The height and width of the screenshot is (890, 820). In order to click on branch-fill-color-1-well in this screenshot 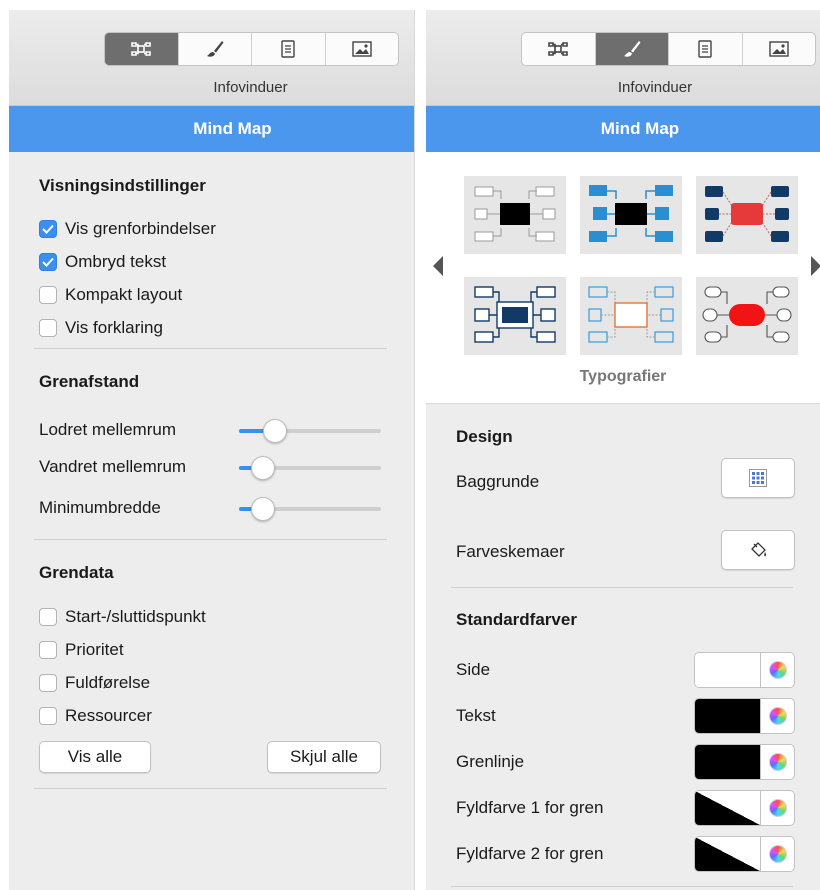, I will do `click(744, 808)`.